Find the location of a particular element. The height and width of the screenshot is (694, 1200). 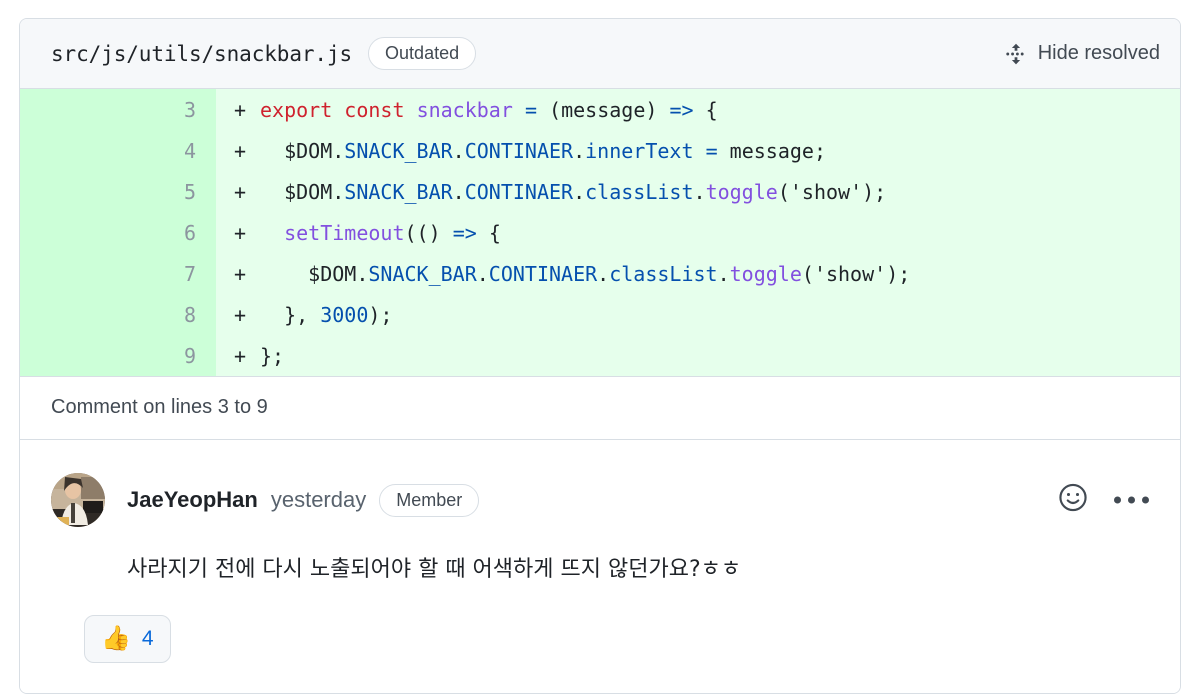

smiley-icon is located at coordinates (1073, 500).